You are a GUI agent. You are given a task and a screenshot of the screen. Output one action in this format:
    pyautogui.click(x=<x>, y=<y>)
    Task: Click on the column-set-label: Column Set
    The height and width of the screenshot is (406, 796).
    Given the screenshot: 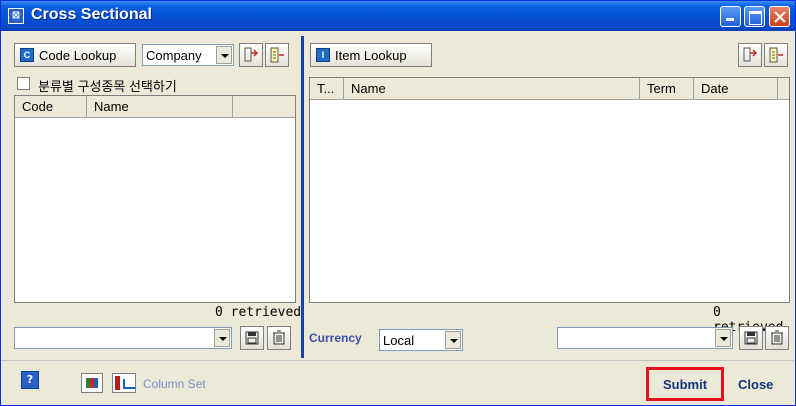 What is the action you would take?
    pyautogui.click(x=174, y=384)
    